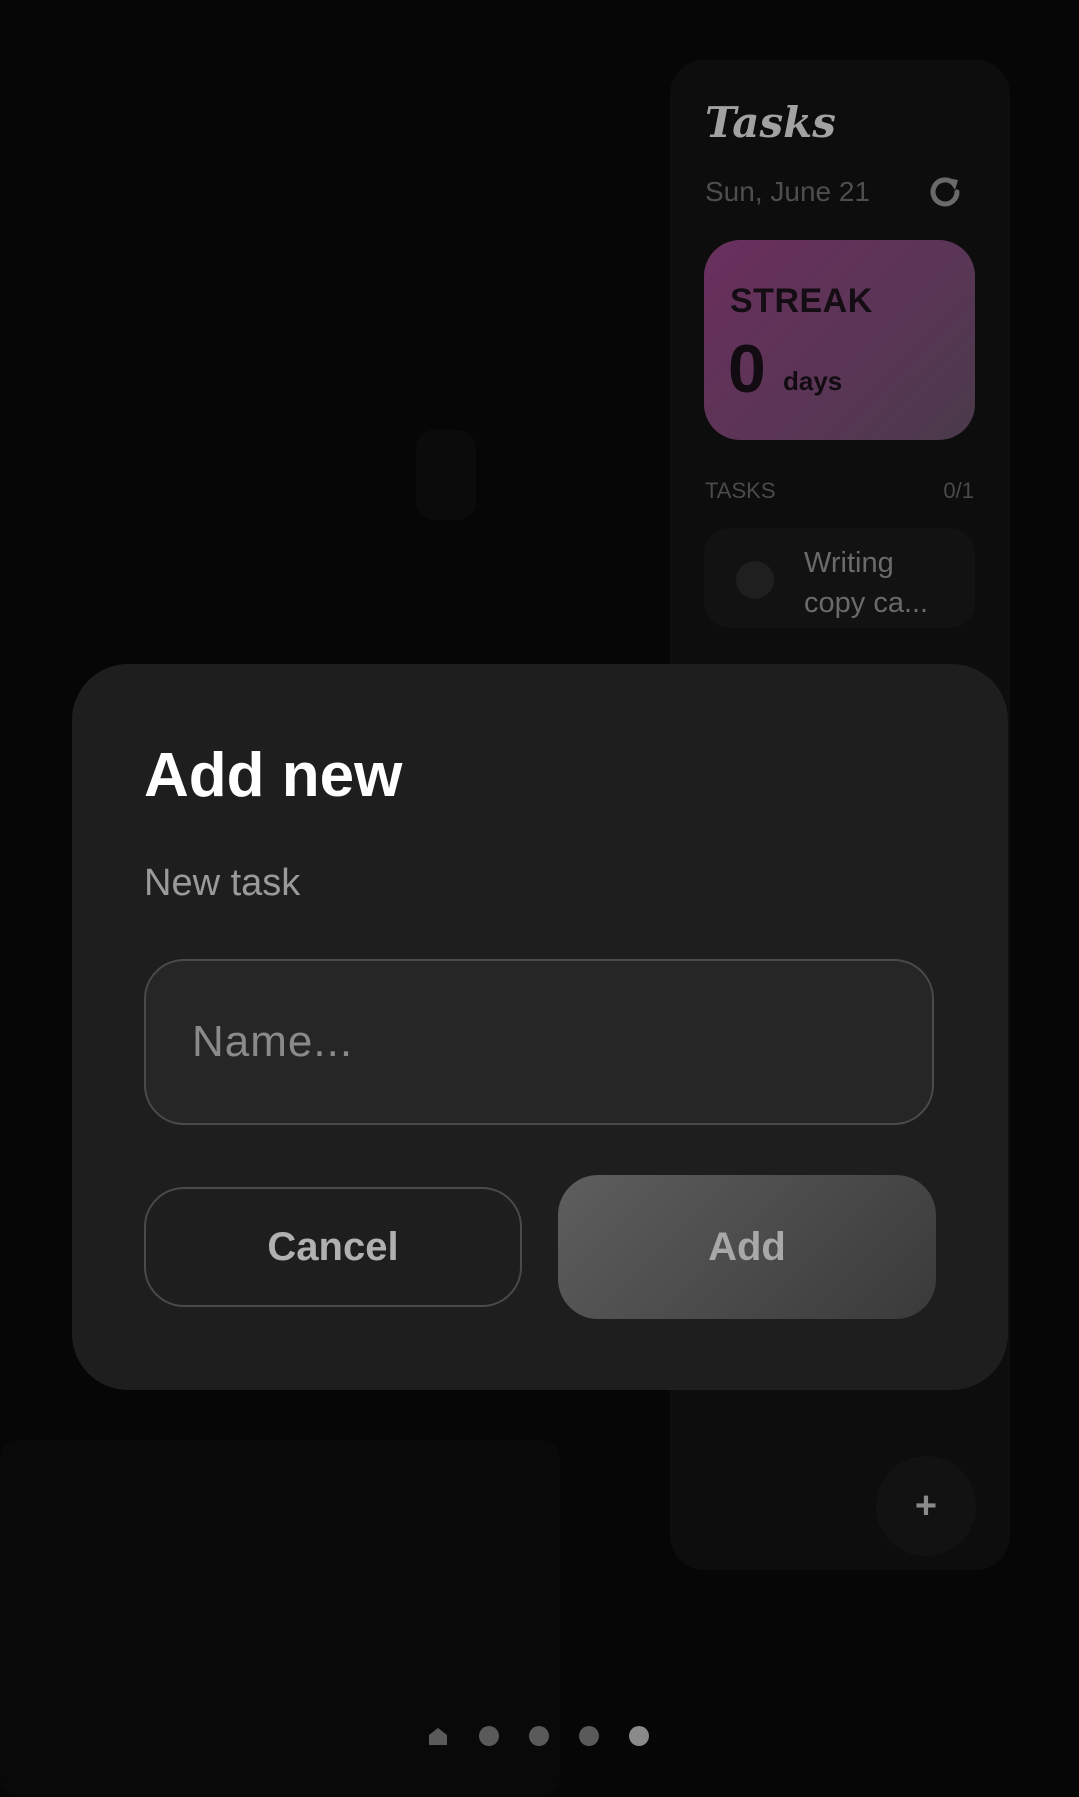  Describe the element at coordinates (639, 1736) in the screenshot. I see `page-dot-active` at that location.